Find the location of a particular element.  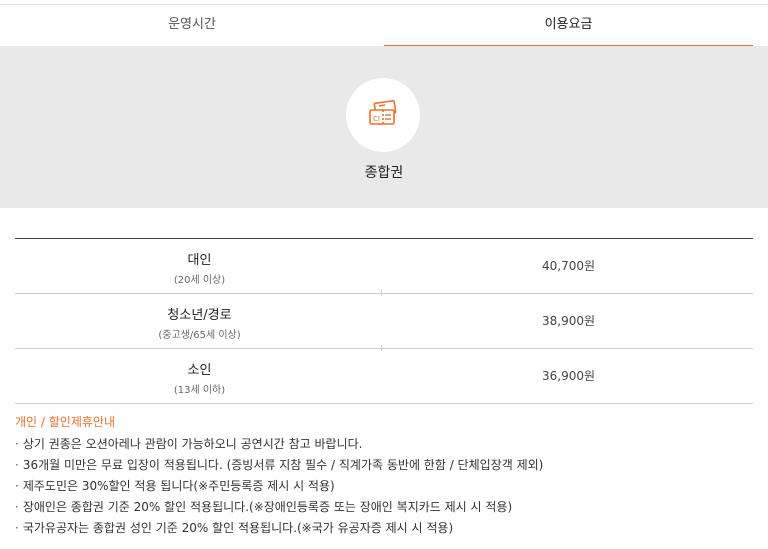

price-category: 대인 is located at coordinates (199, 260).